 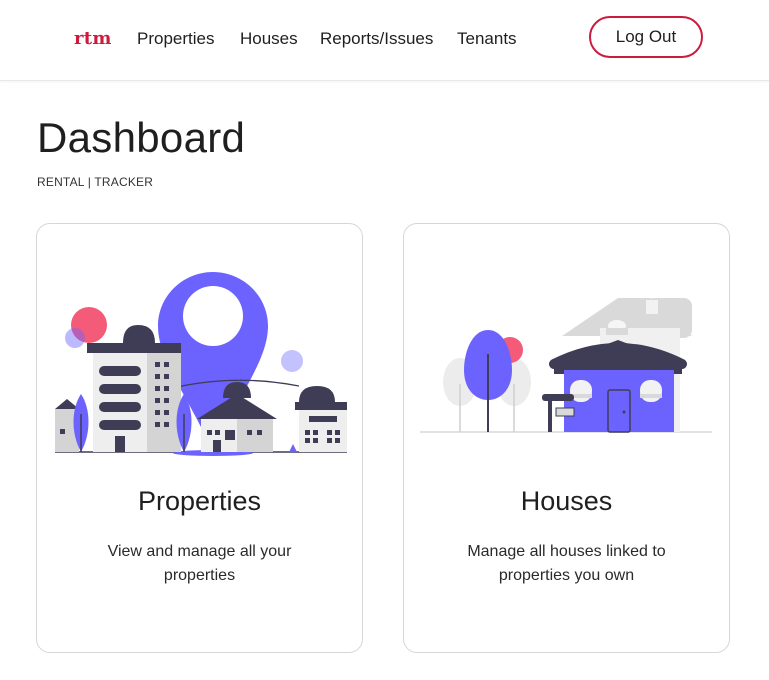 I want to click on city-location-pin-illustration, so click(x=201, y=364).